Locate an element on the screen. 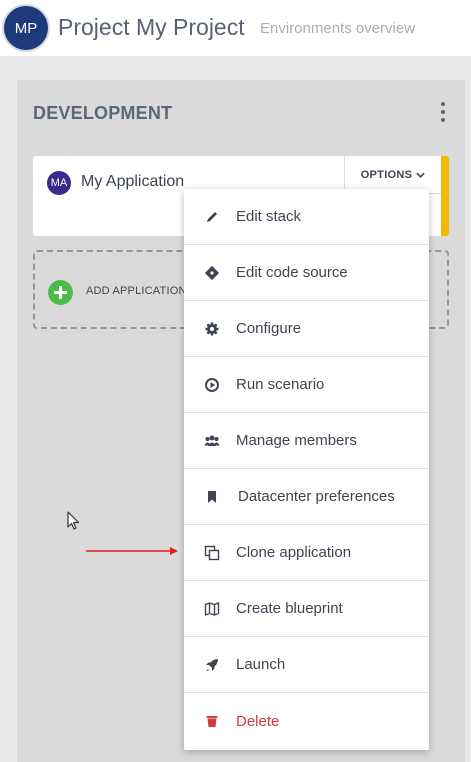  clone-icon is located at coordinates (212, 553).